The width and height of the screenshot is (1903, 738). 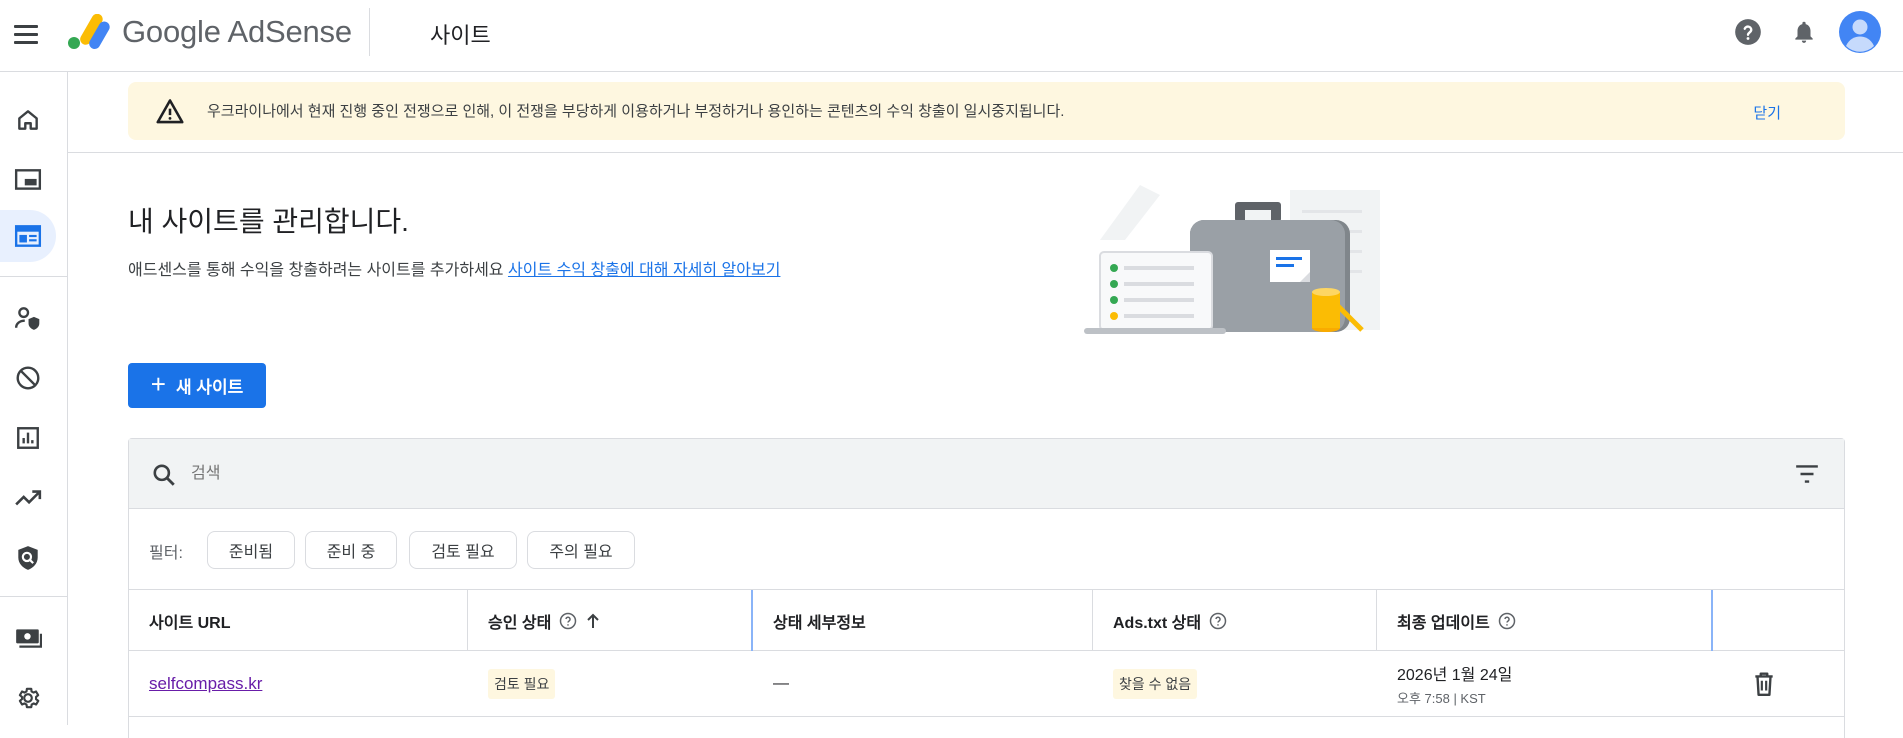 What do you see at coordinates (158, 384) in the screenshot?
I see `plus-icon: +` at bounding box center [158, 384].